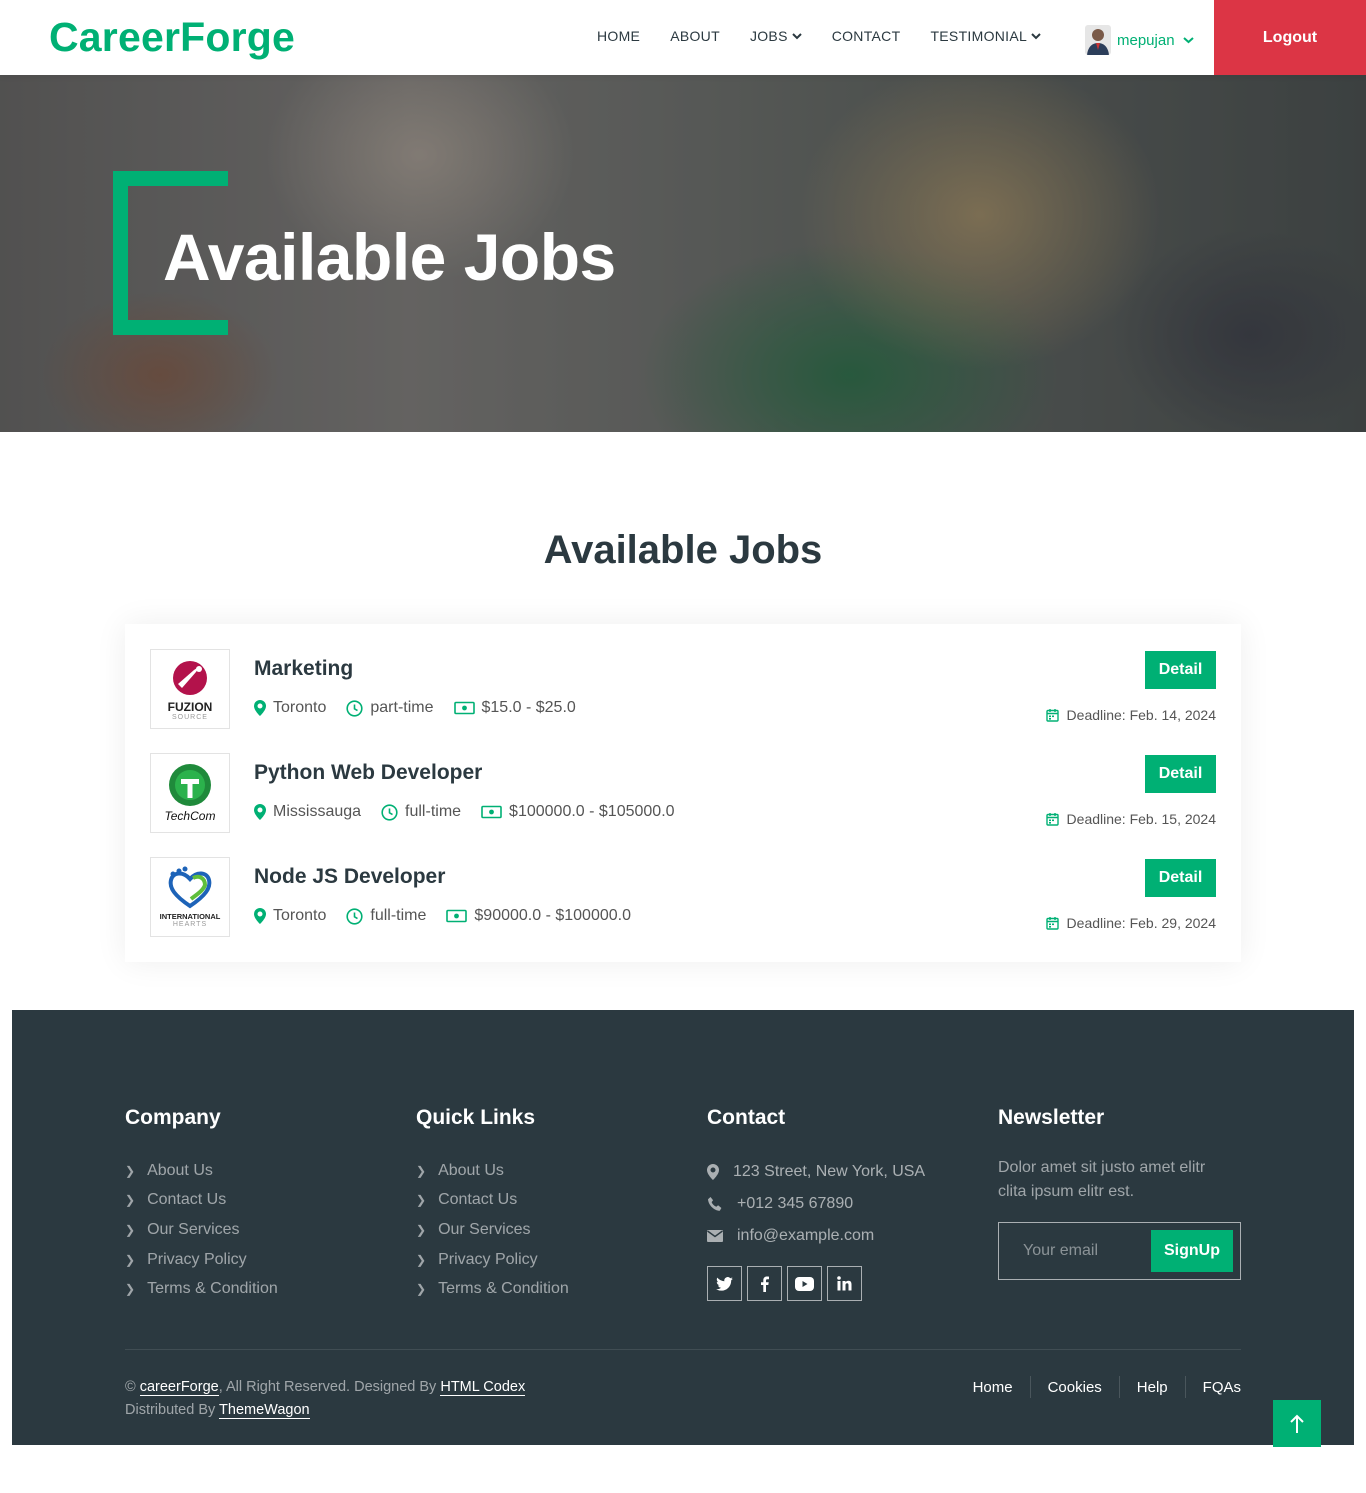  I want to click on footer-menu-fqas: FQAs, so click(1222, 1387).